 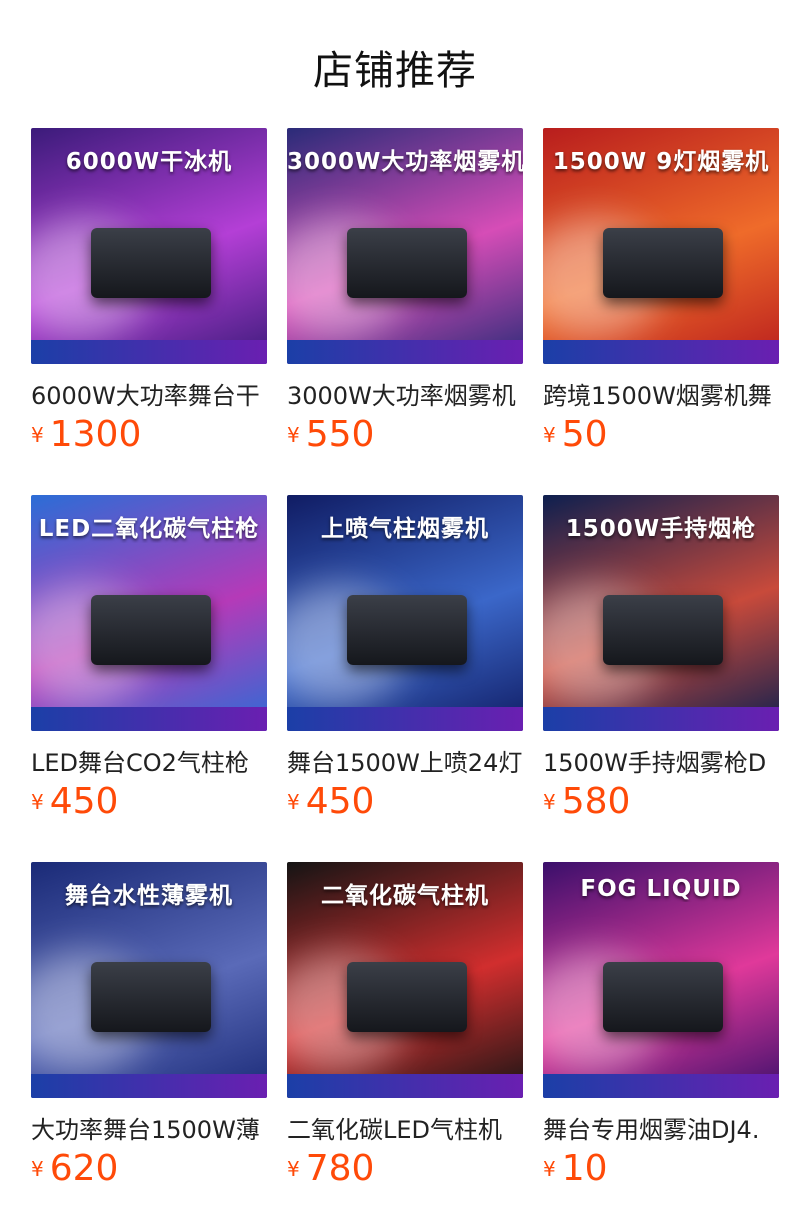 What do you see at coordinates (405, 529) in the screenshot?
I see `image-headline: 上喷气柱烟雾机` at bounding box center [405, 529].